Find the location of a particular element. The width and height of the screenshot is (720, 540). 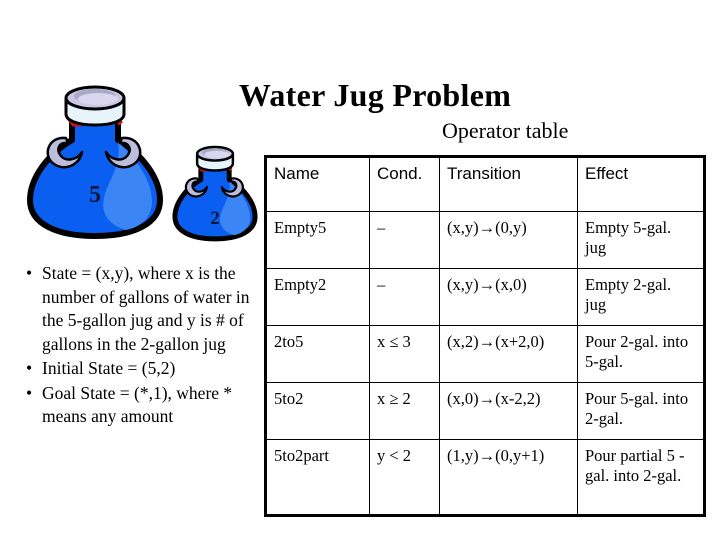

table-row: Empty2 – (x,y)→(x,0) Empty 2-gal. jug is located at coordinates (485, 297).